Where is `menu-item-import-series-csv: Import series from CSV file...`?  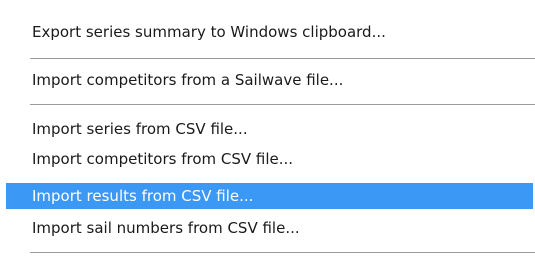 menu-item-import-series-csv: Import series from CSV file... is located at coordinates (267, 129).